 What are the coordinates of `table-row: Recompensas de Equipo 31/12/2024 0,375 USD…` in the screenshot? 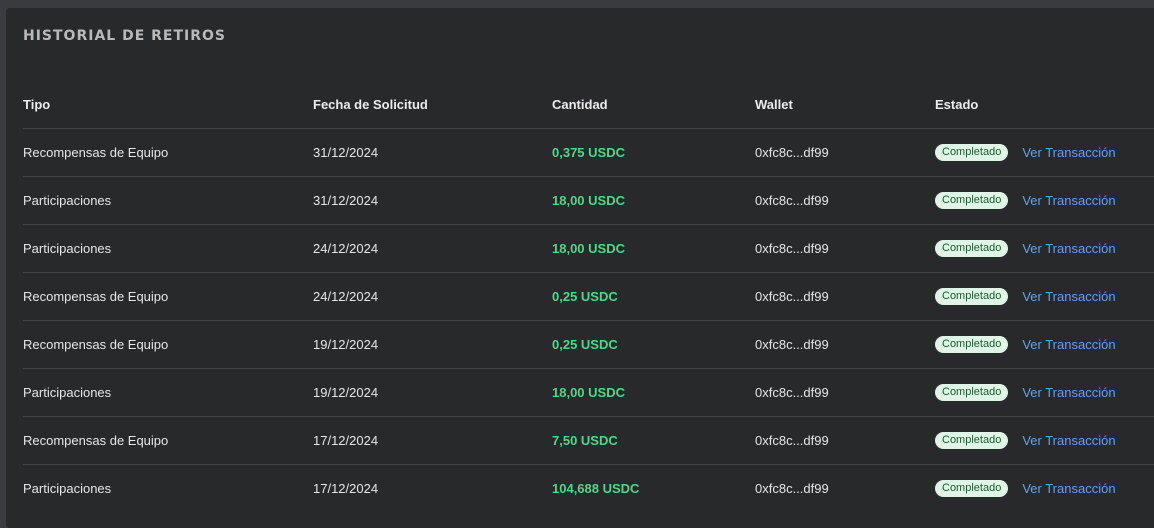 It's located at (588, 152).